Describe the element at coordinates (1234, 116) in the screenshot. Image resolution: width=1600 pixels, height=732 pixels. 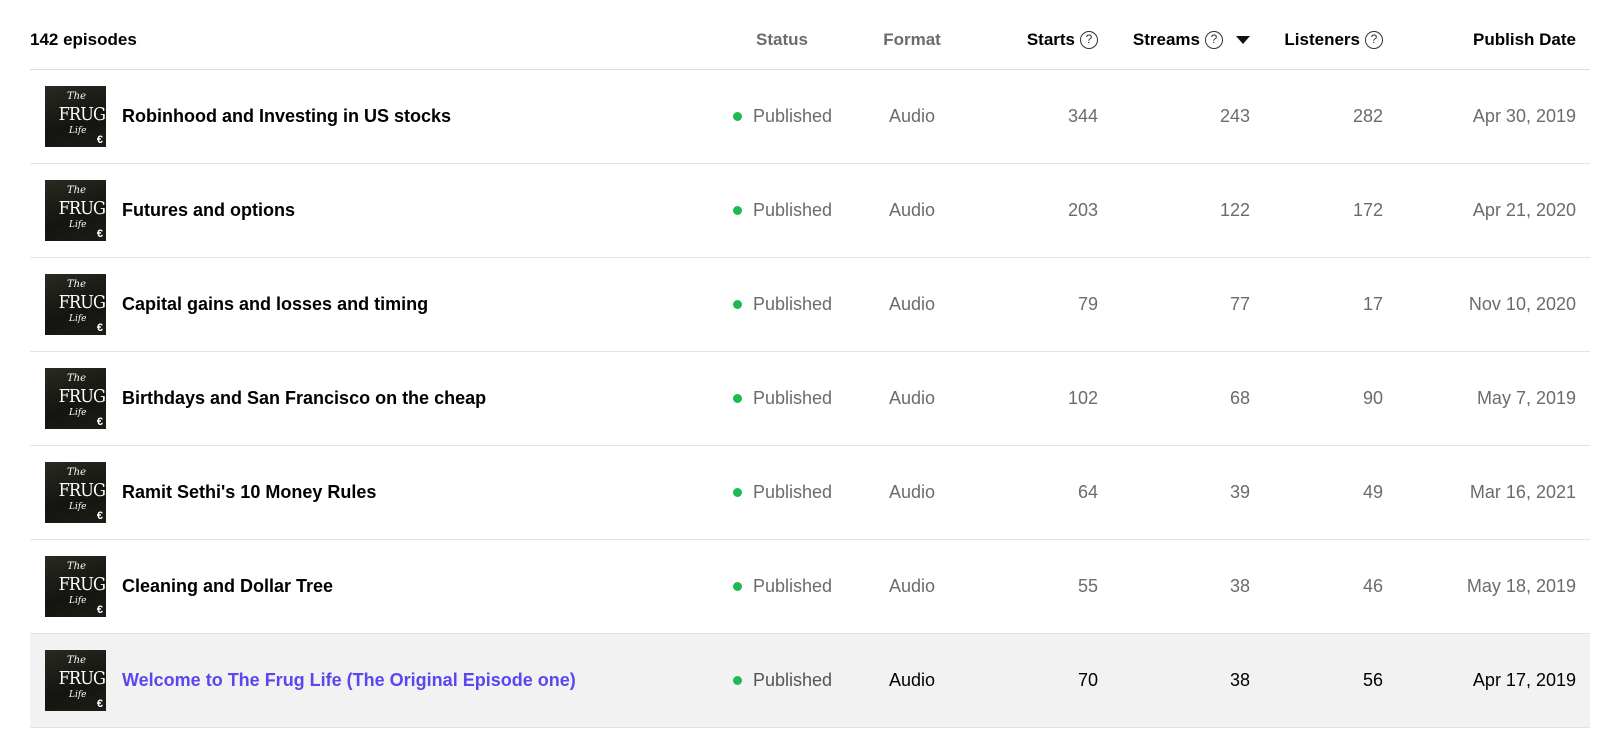
I see `streams-cell: 243` at that location.